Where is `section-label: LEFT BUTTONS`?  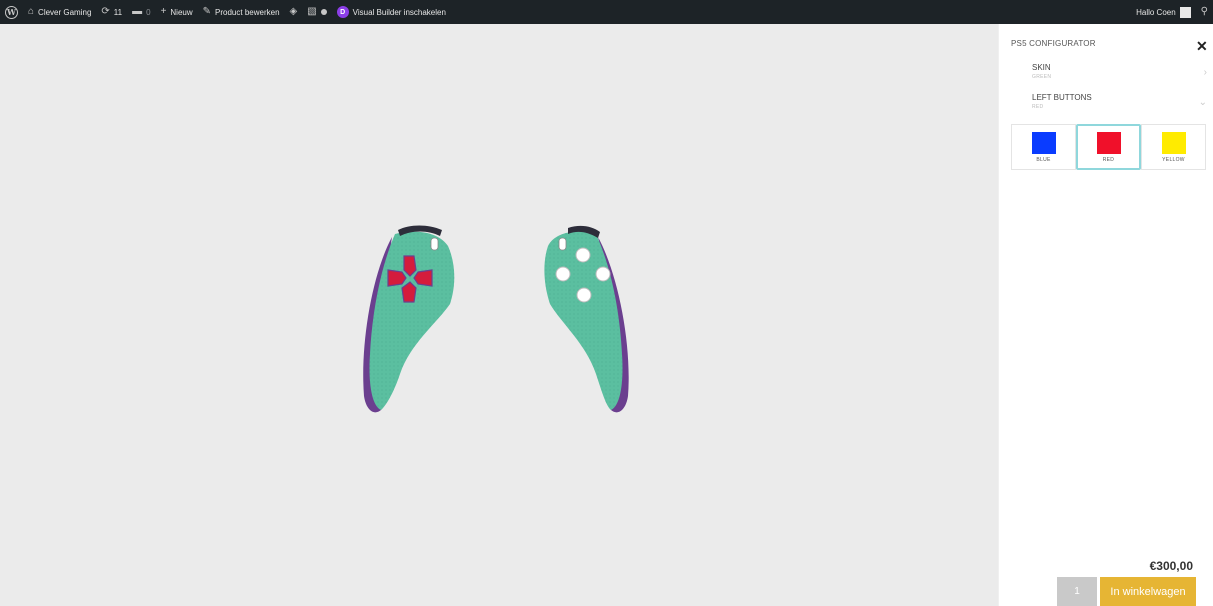 section-label: LEFT BUTTONS is located at coordinates (1062, 97).